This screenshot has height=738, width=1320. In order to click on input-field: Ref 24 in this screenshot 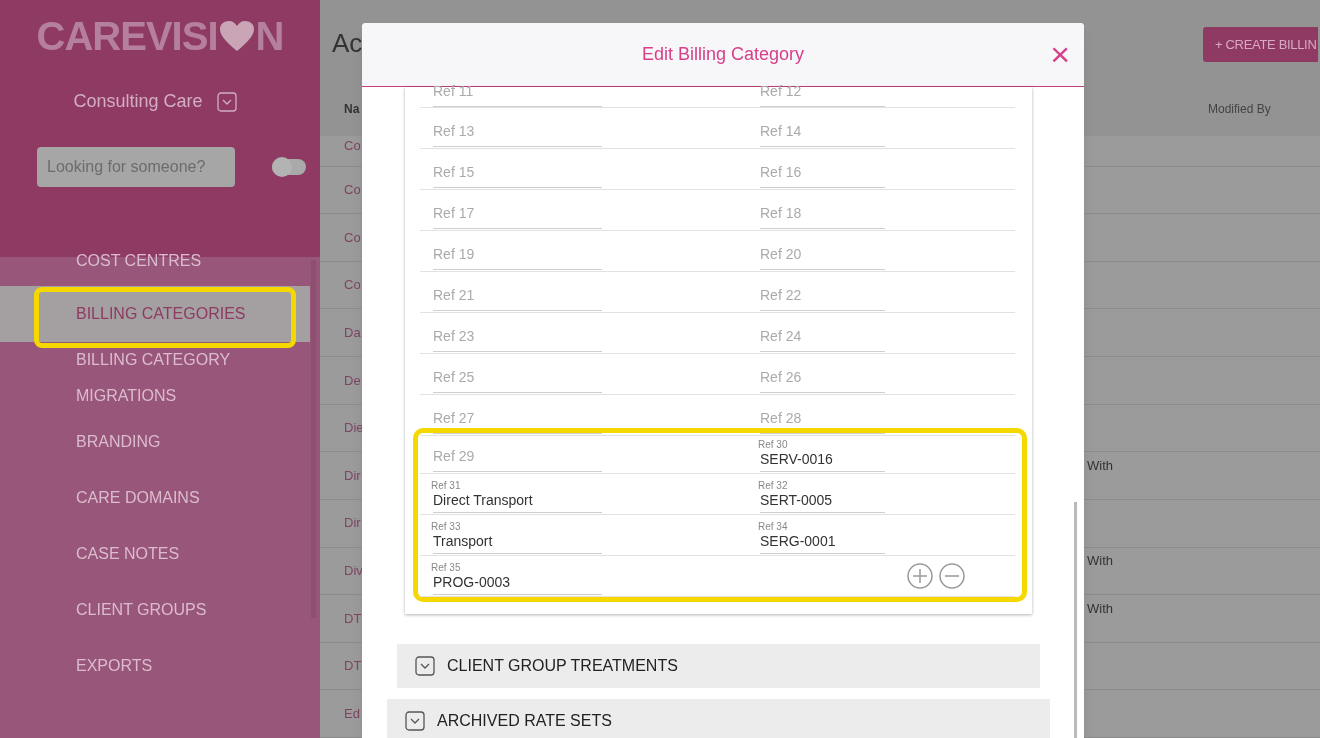, I will do `click(822, 333)`.